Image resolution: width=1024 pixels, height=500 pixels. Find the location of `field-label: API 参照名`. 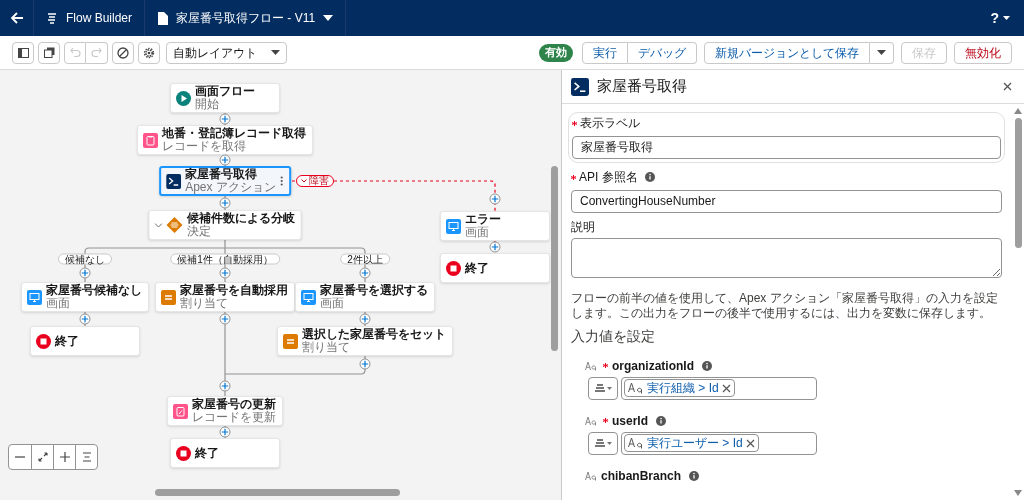

field-label: API 参照名 is located at coordinates (608, 177).